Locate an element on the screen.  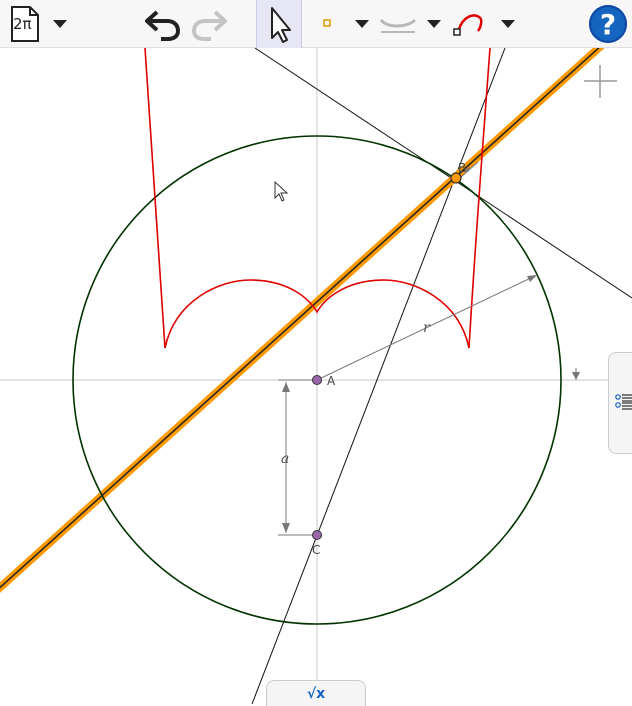
point-a is located at coordinates (317, 380).